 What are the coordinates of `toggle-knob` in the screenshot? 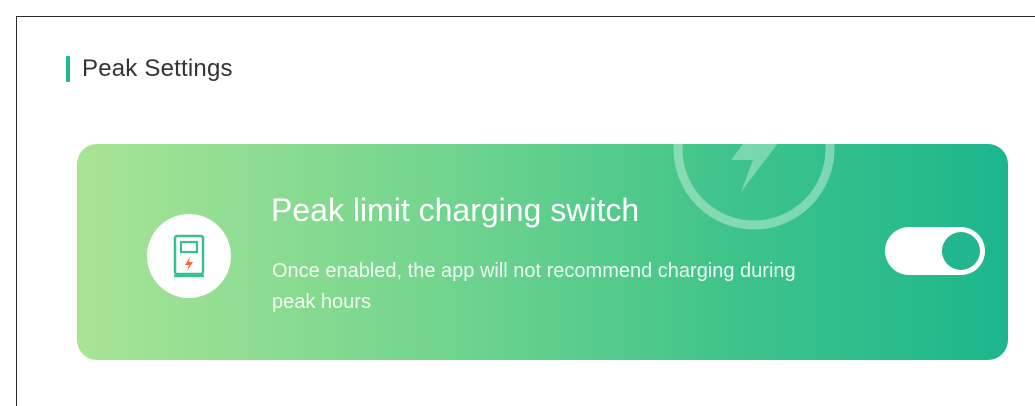 It's located at (961, 251).